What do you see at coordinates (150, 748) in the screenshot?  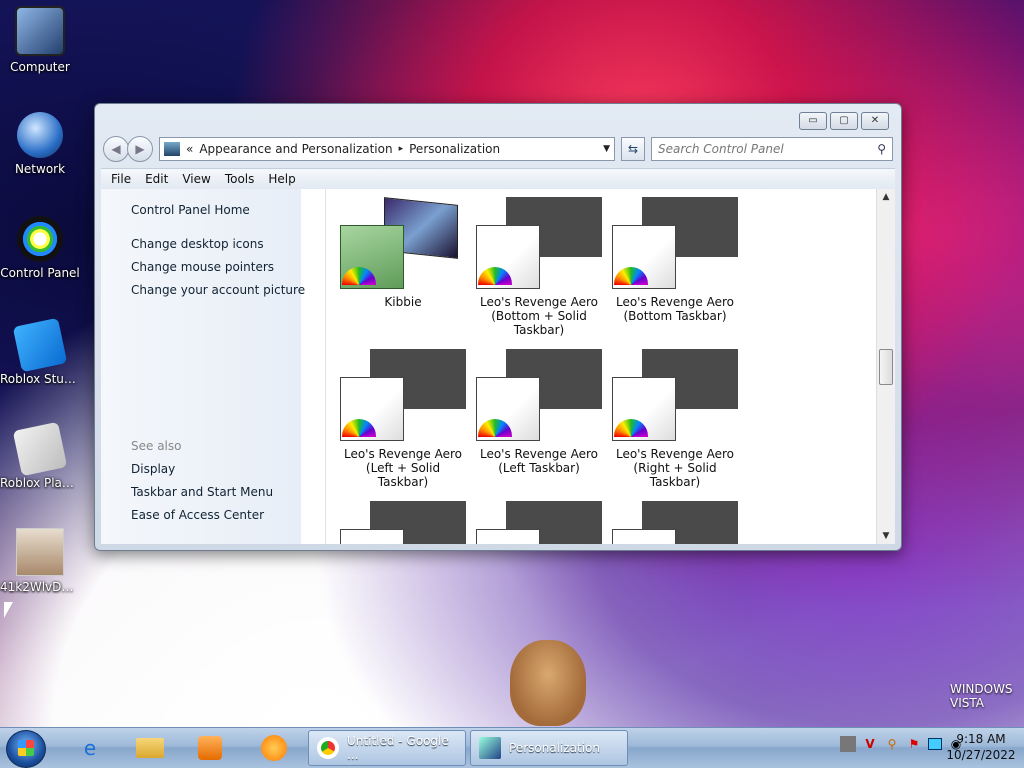 I see `folder-icon` at bounding box center [150, 748].